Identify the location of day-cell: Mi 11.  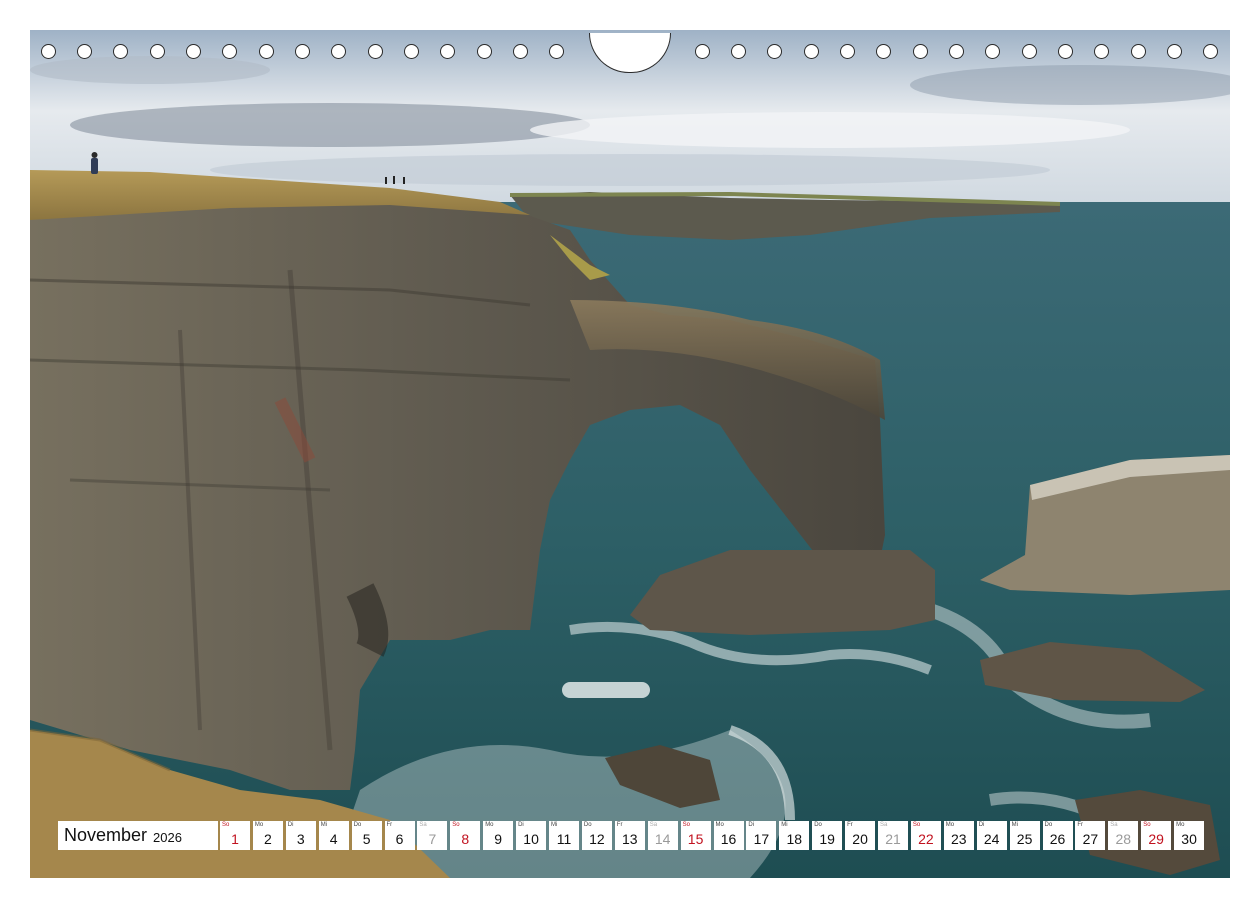
(564, 835).